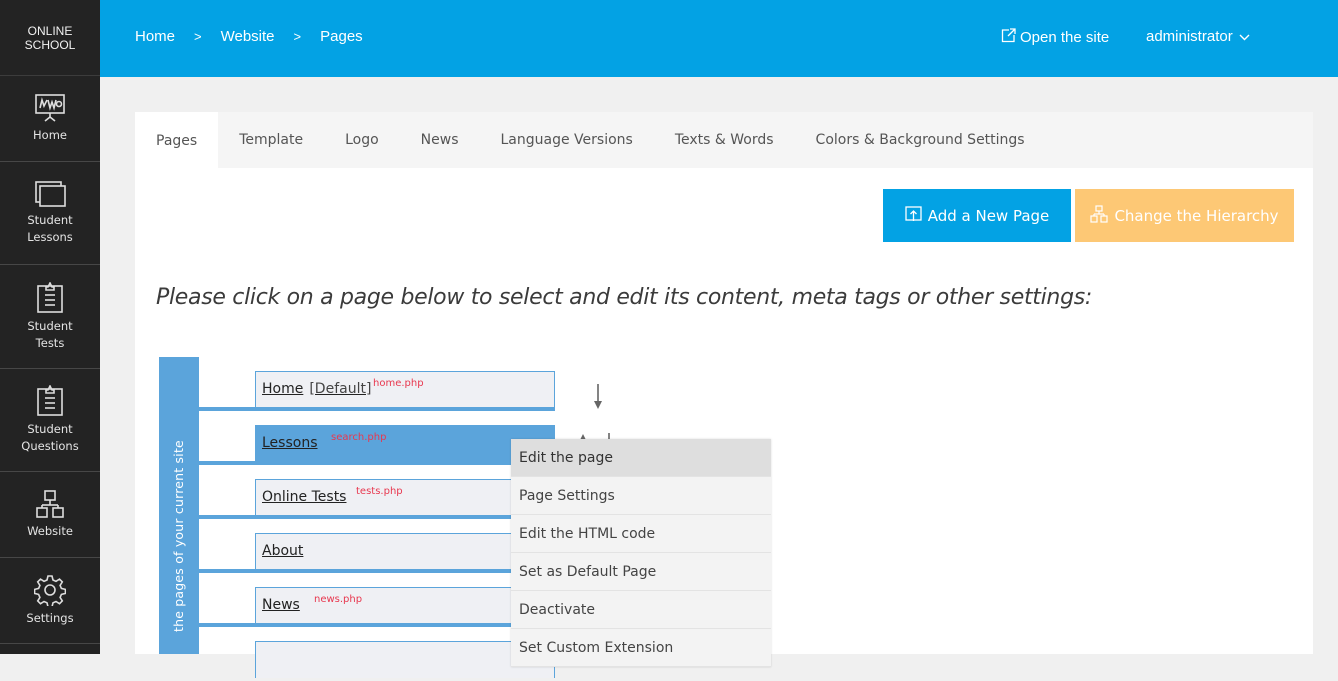 The width and height of the screenshot is (1338, 681). What do you see at coordinates (641, 648) in the screenshot?
I see `menu-item-custom-extension: Set Custom Extension` at bounding box center [641, 648].